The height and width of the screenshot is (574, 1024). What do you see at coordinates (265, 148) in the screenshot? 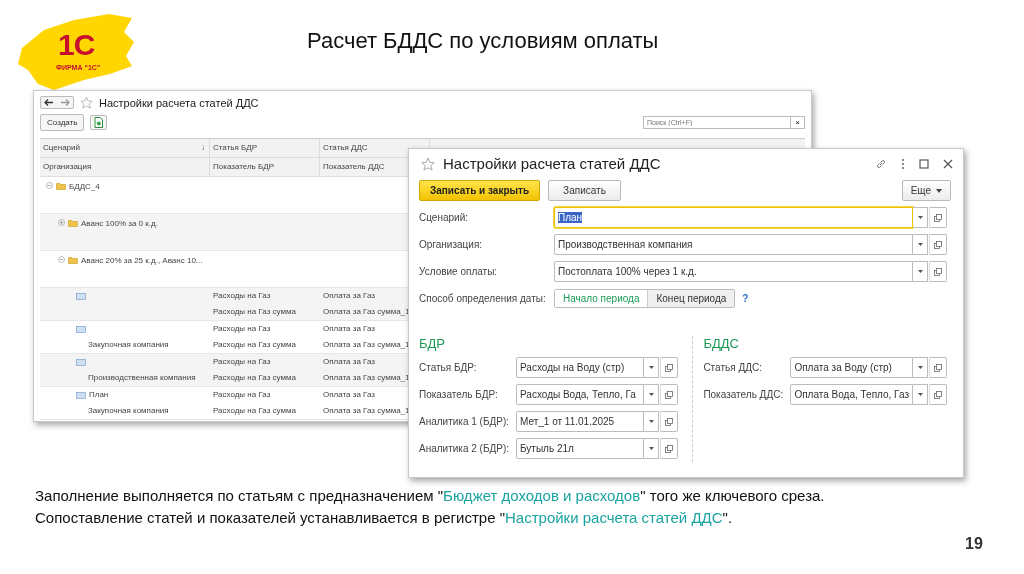
I see `column-header: Статья БДР` at bounding box center [265, 148].